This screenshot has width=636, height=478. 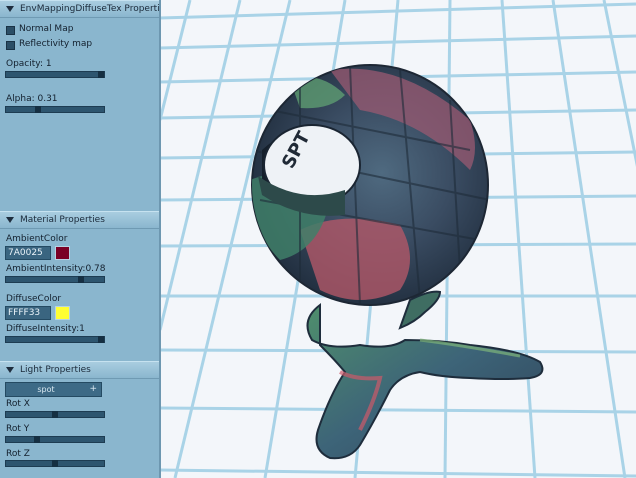 I want to click on diffuse-color-swatch, so click(x=62, y=313).